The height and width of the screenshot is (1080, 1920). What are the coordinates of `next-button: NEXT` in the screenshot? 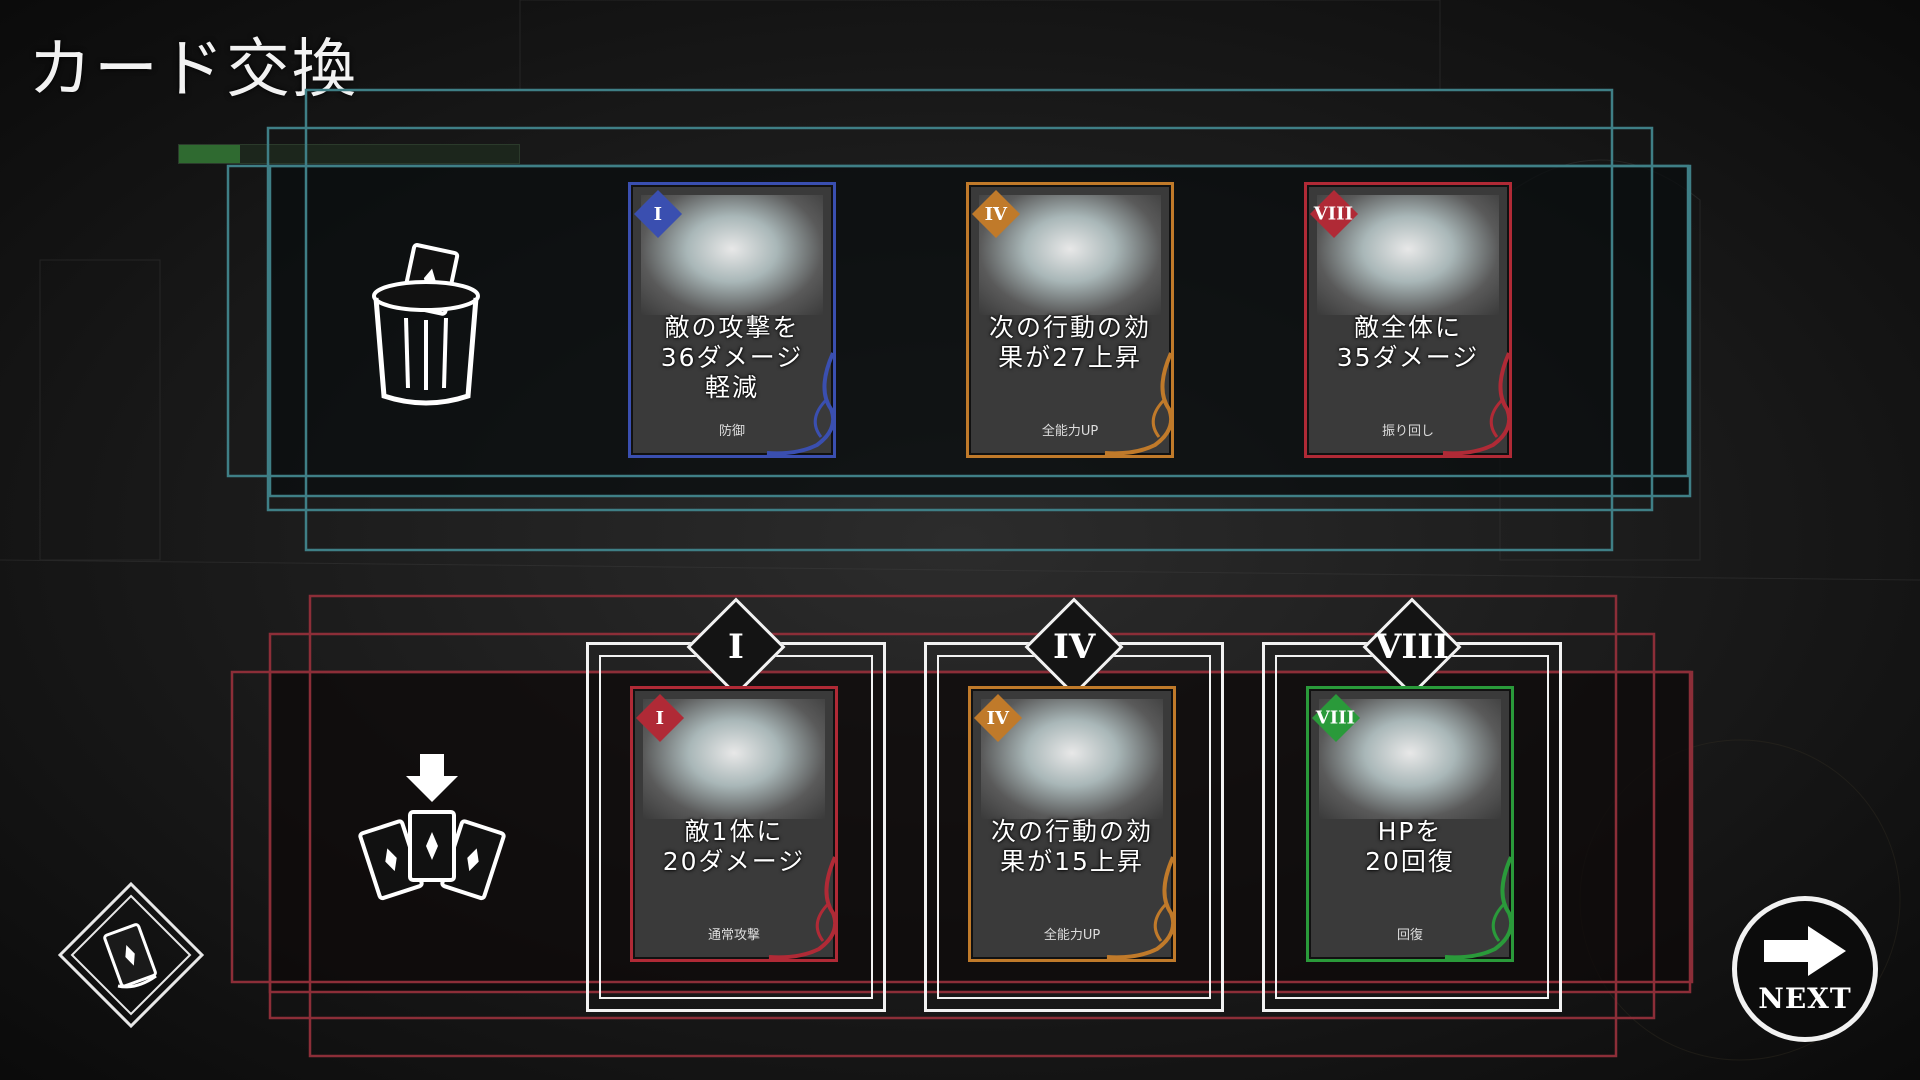 It's located at (1805, 969).